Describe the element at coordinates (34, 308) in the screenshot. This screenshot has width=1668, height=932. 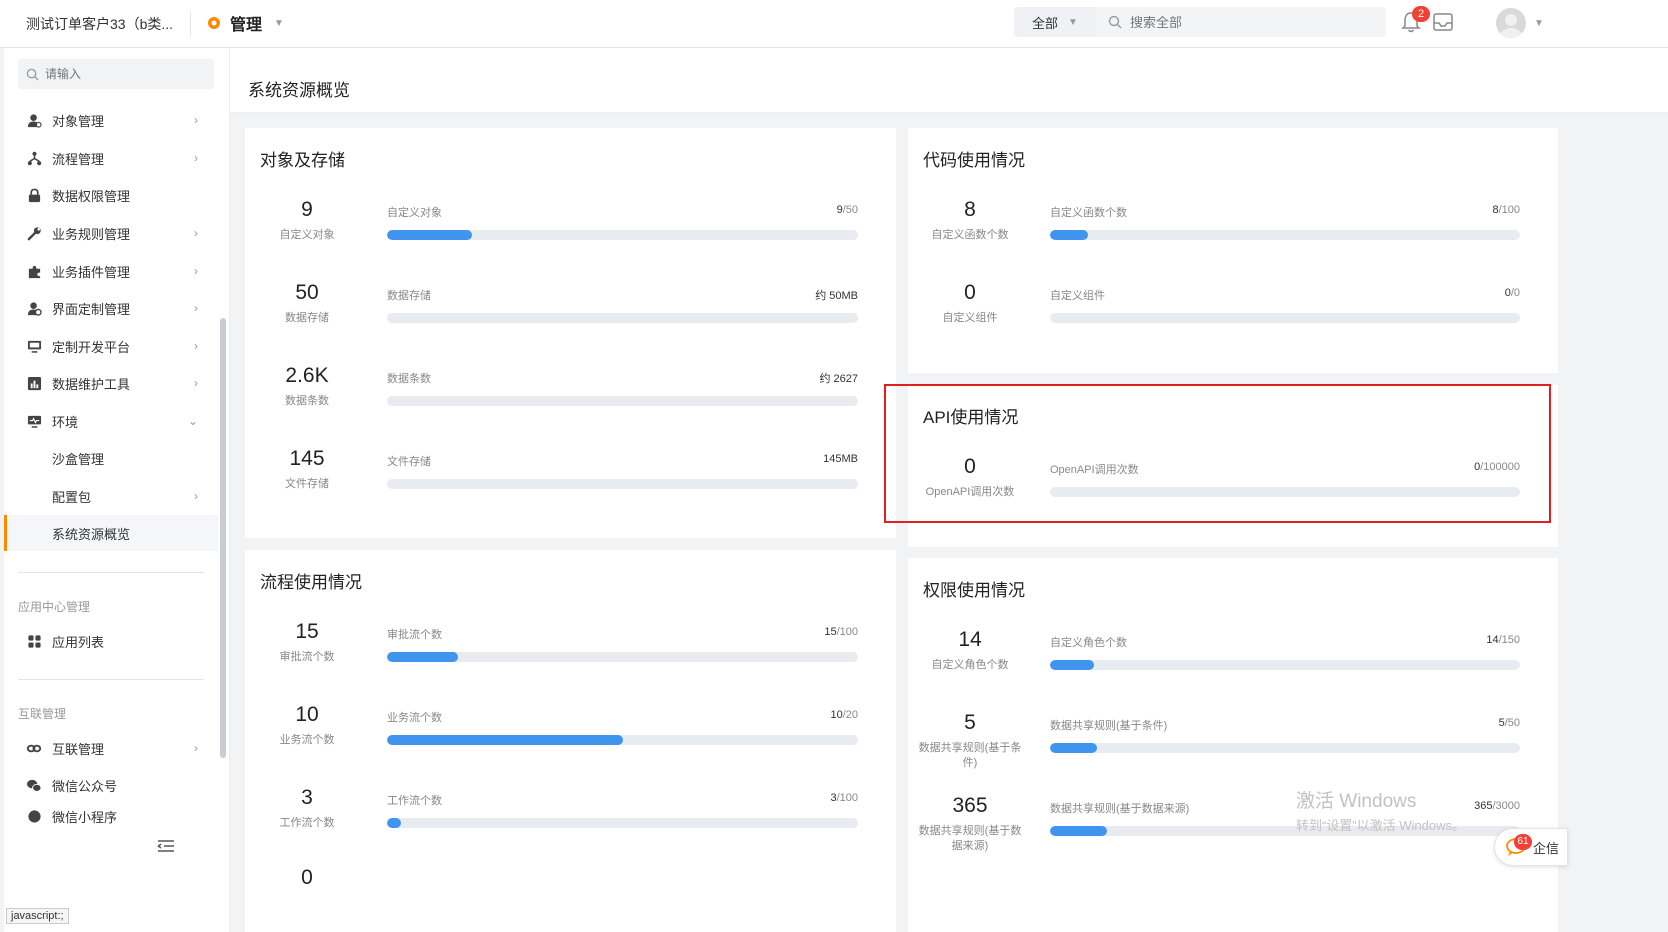
I see `ui-custom-icon` at that location.